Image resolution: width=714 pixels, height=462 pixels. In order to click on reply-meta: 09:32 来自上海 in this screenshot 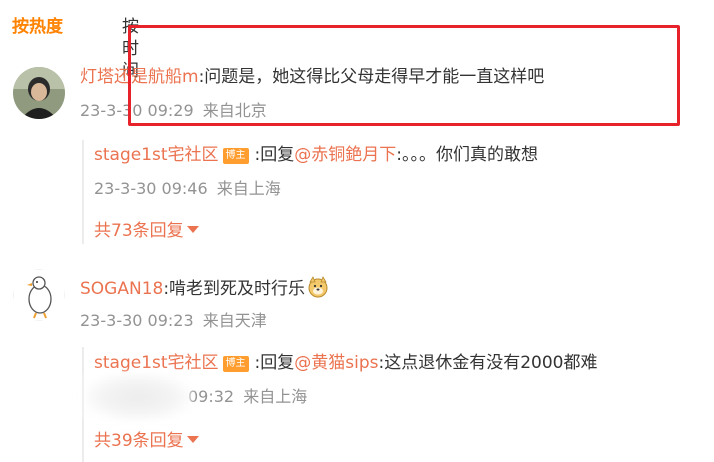, I will do `click(247, 397)`.